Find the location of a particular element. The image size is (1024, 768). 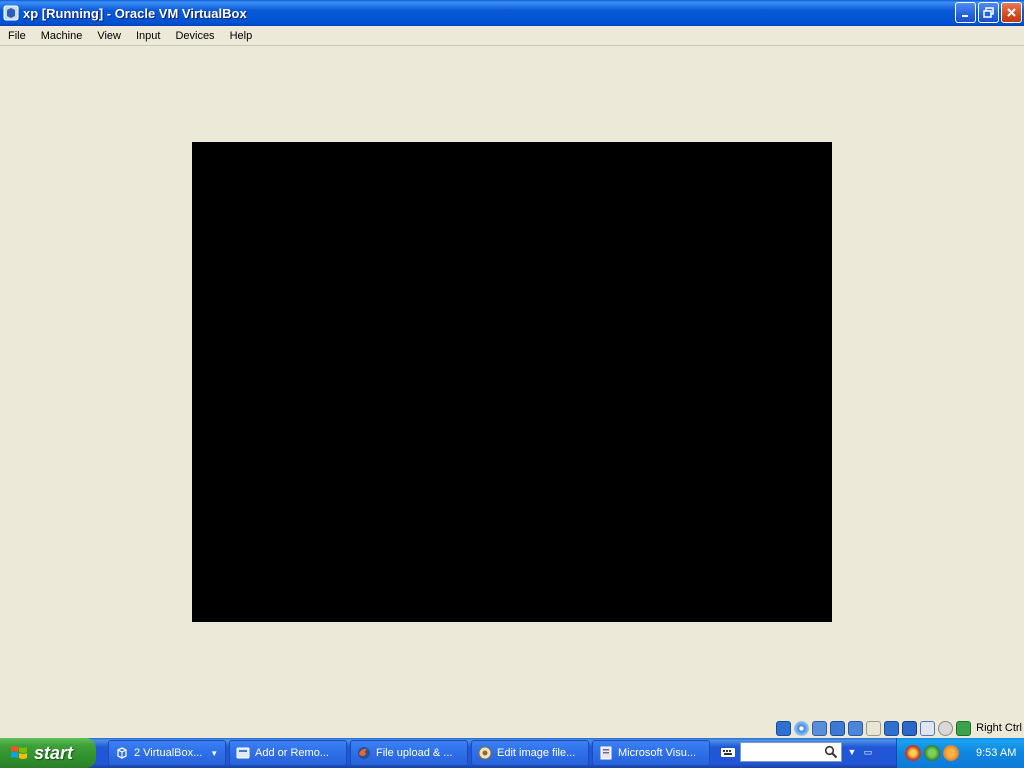

firefox-icon is located at coordinates (364, 753).